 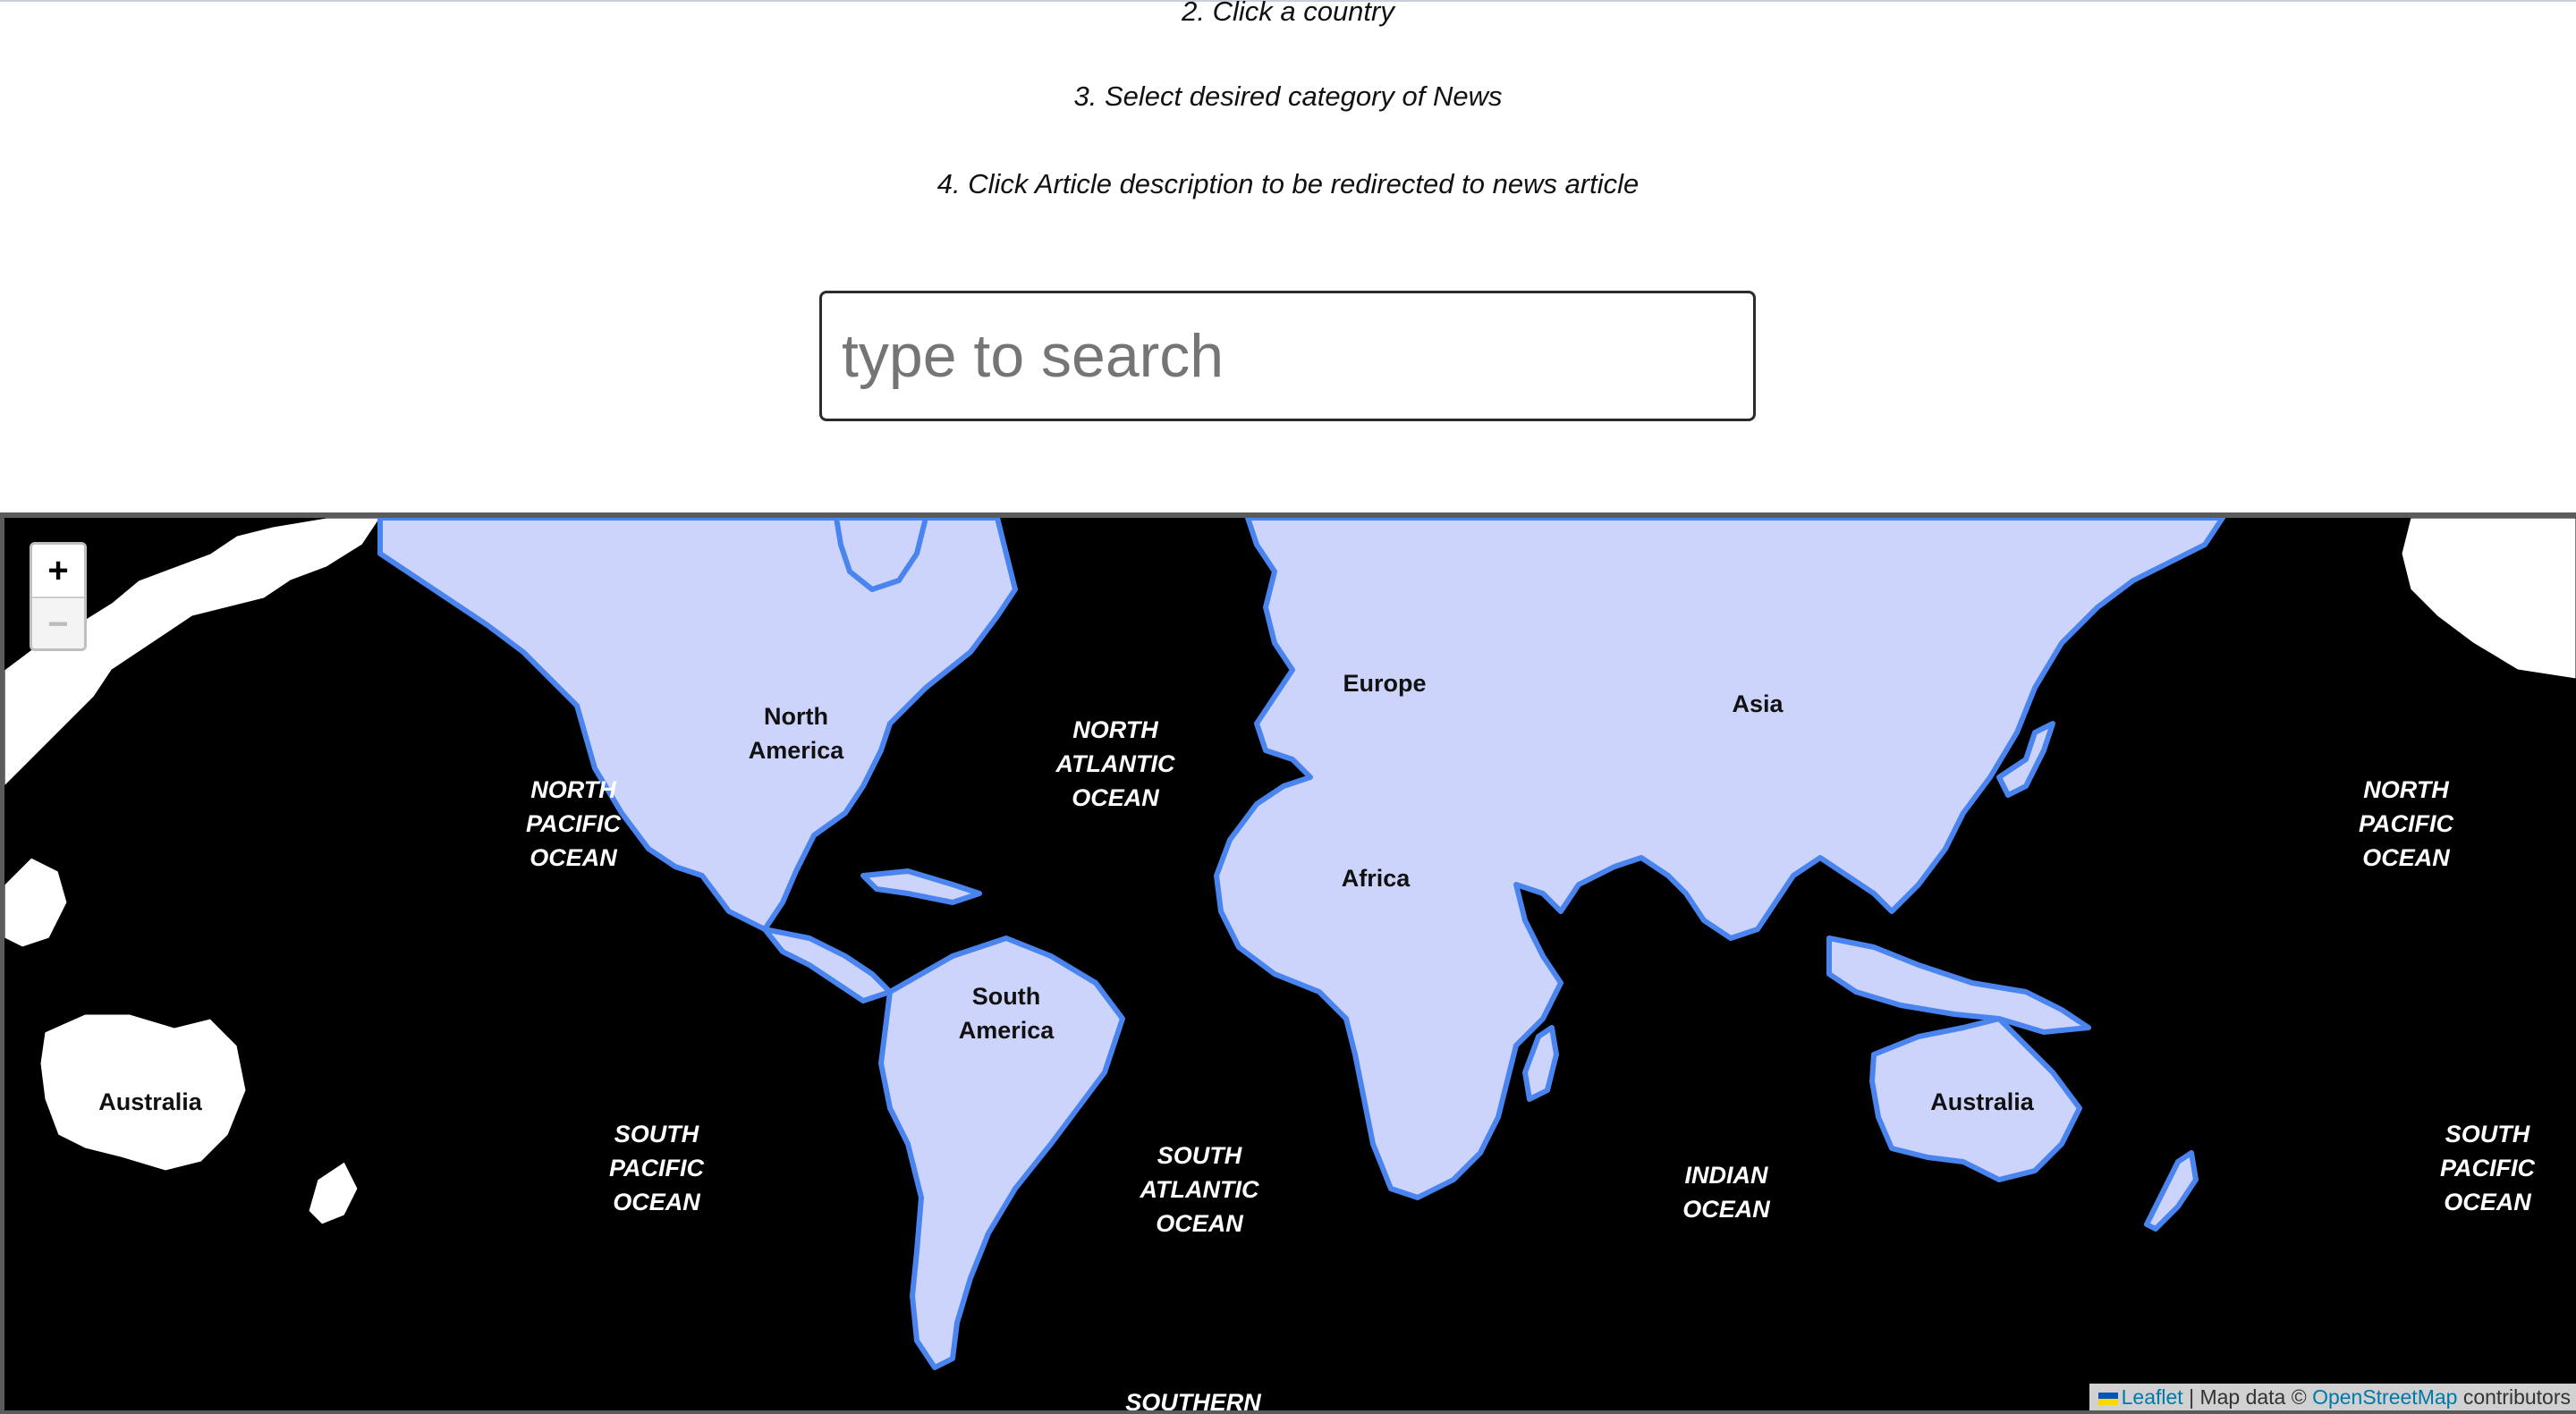 What do you see at coordinates (58, 571) in the screenshot?
I see `zoom-in-button: +` at bounding box center [58, 571].